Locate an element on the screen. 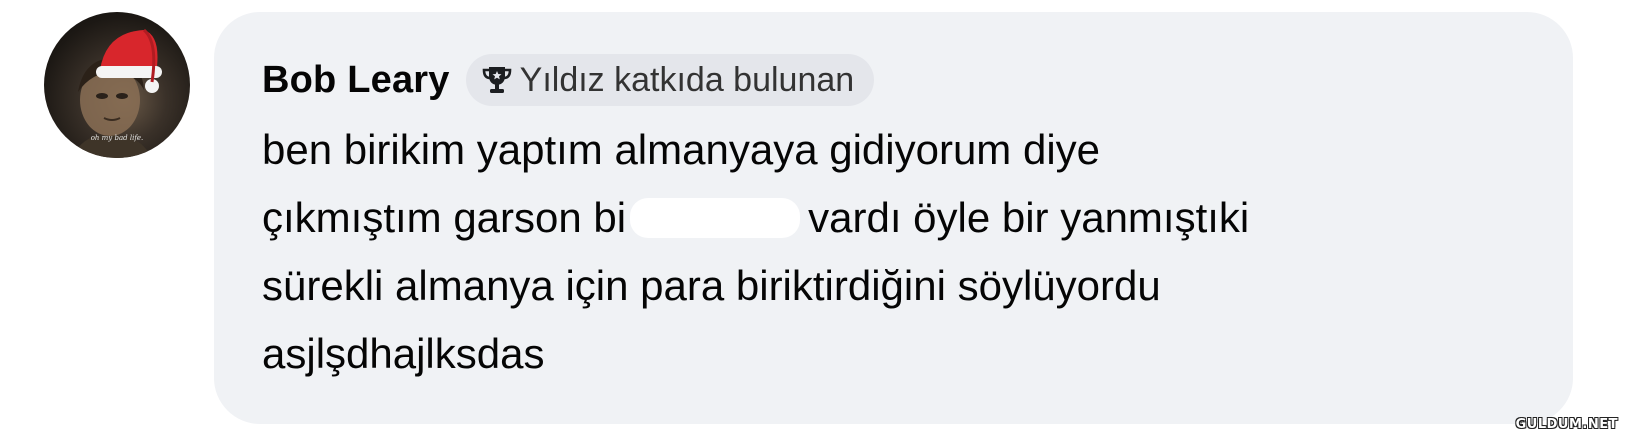  watermark: GULDUM.NET is located at coordinates (1566, 424).